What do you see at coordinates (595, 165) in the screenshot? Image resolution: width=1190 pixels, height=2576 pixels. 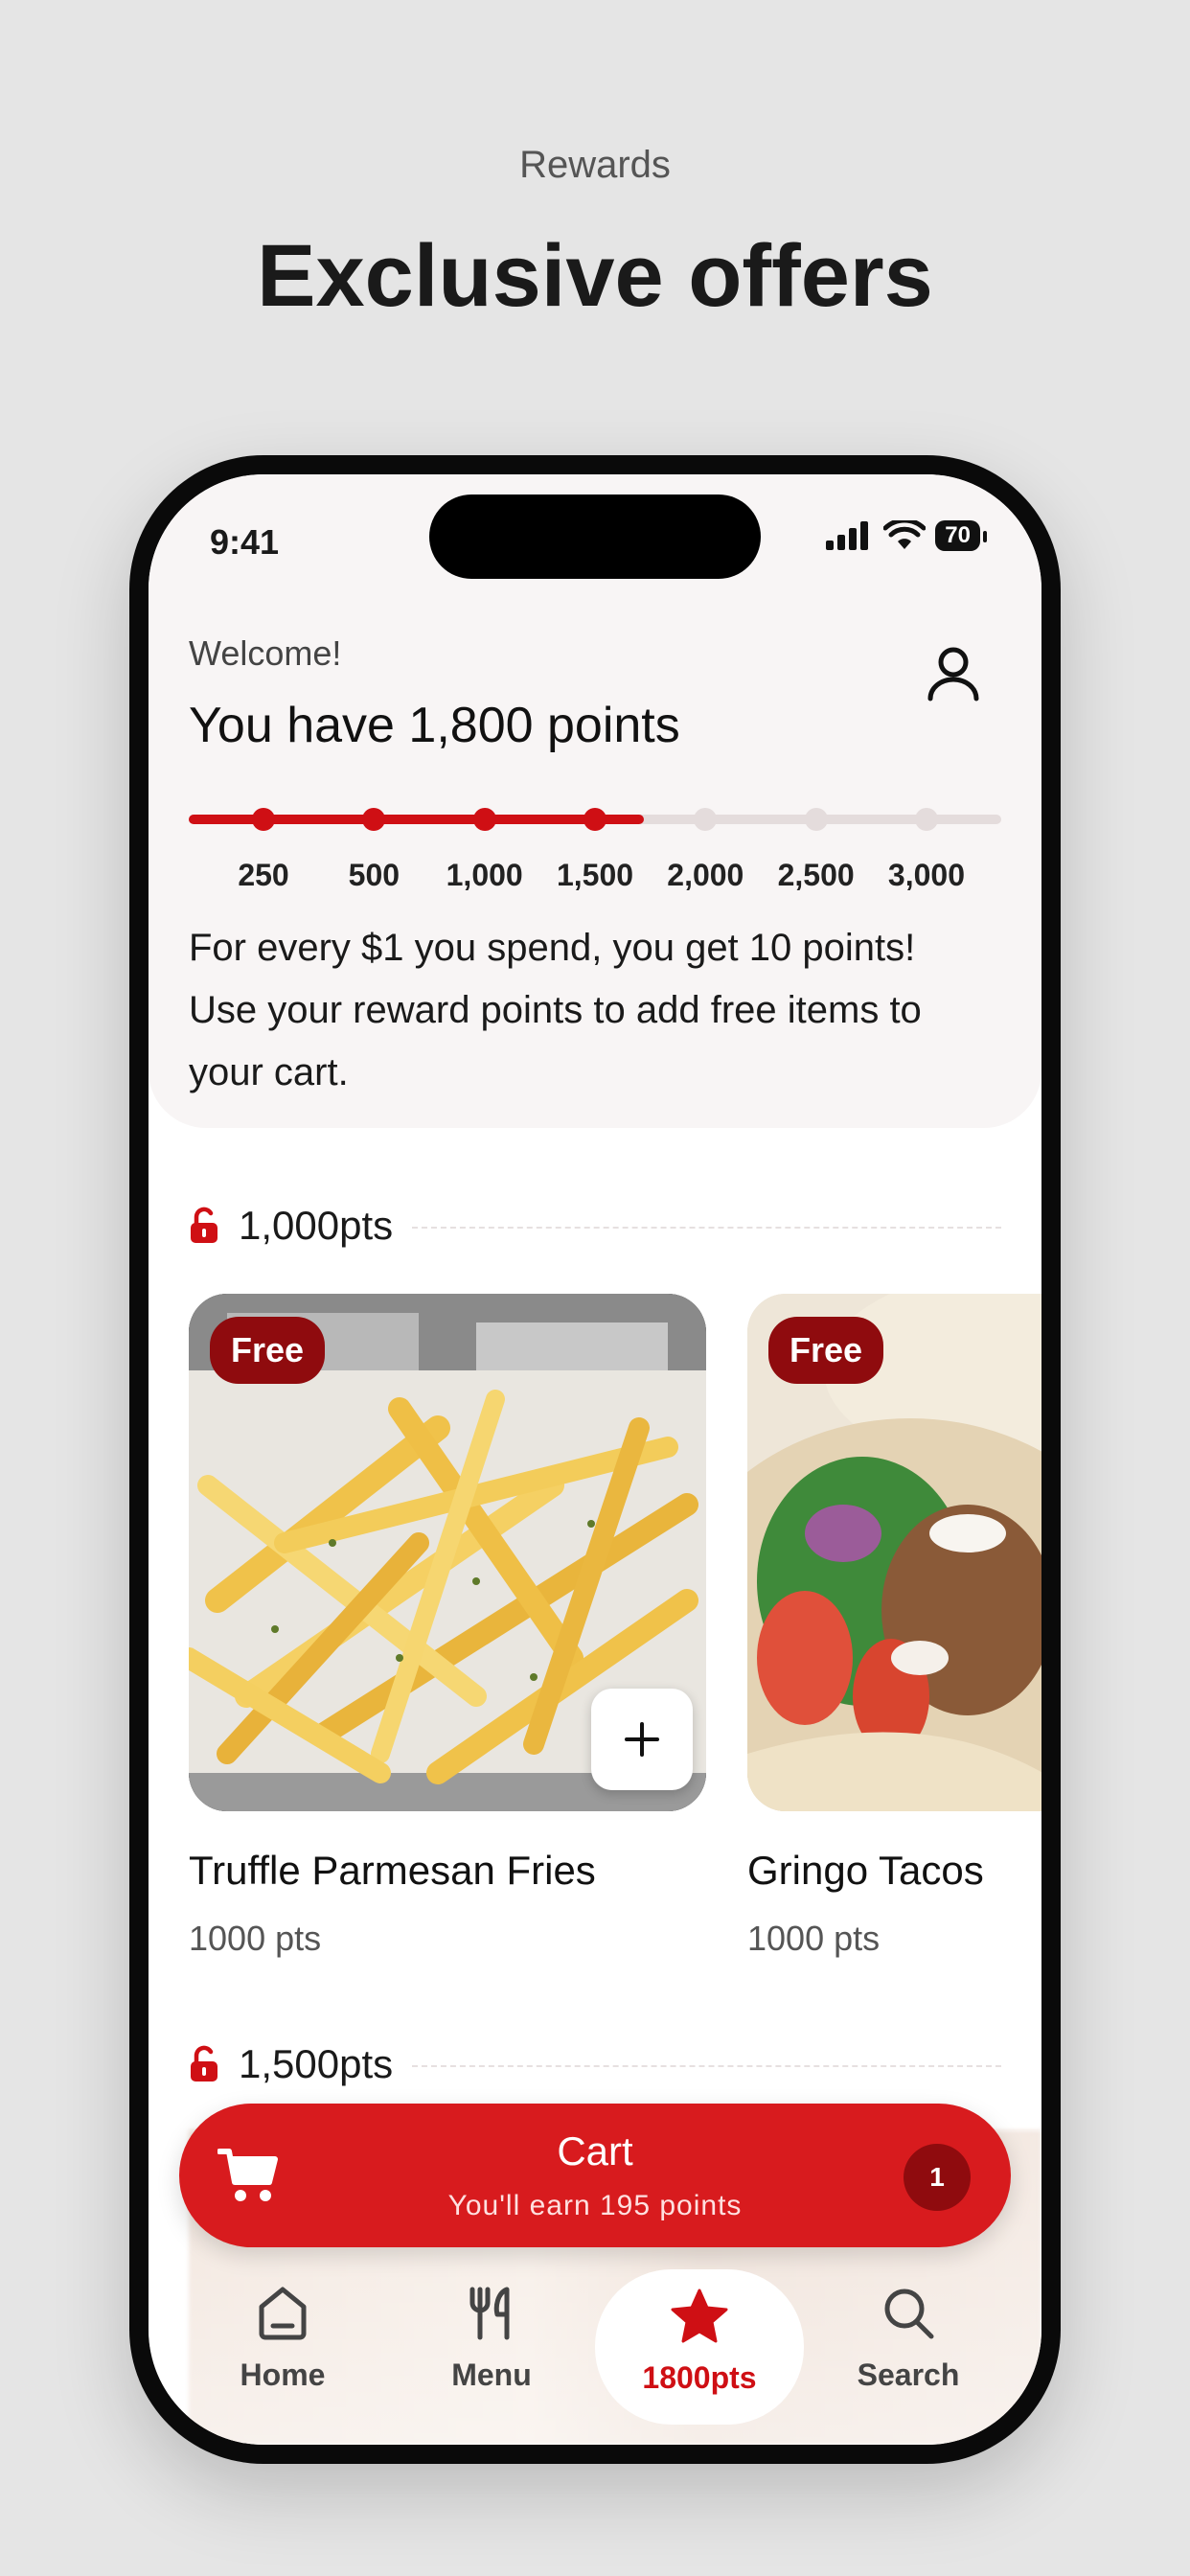 I see `page-category: Rewards` at bounding box center [595, 165].